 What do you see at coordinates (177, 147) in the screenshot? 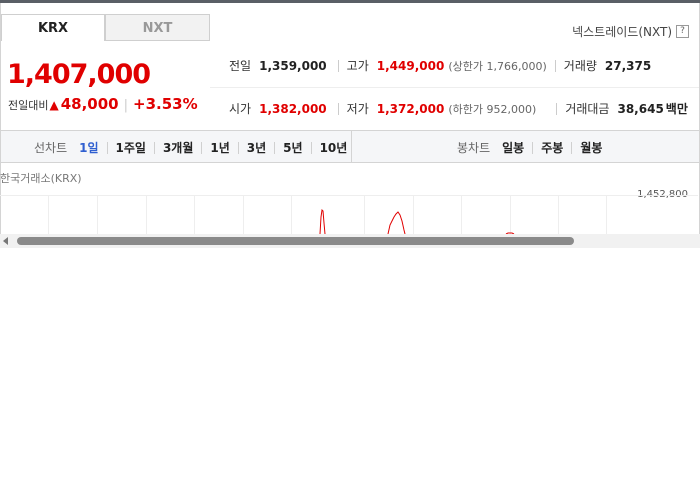
I see `period-3m: 3개월` at bounding box center [177, 147].